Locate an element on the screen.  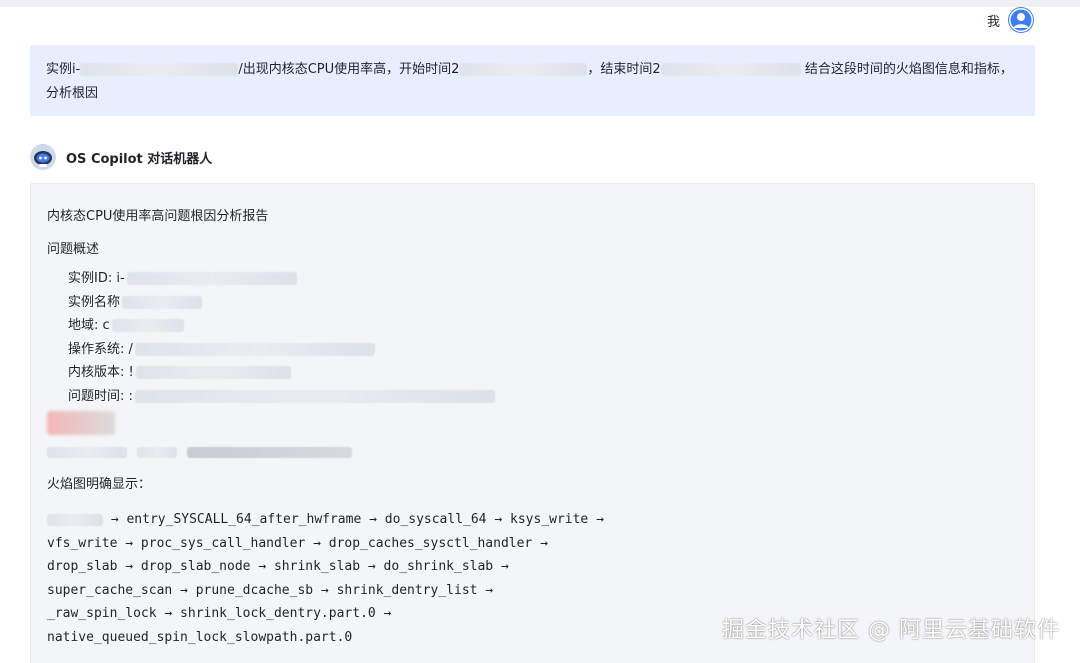
user-header: 我 is located at coordinates (1010, 20).